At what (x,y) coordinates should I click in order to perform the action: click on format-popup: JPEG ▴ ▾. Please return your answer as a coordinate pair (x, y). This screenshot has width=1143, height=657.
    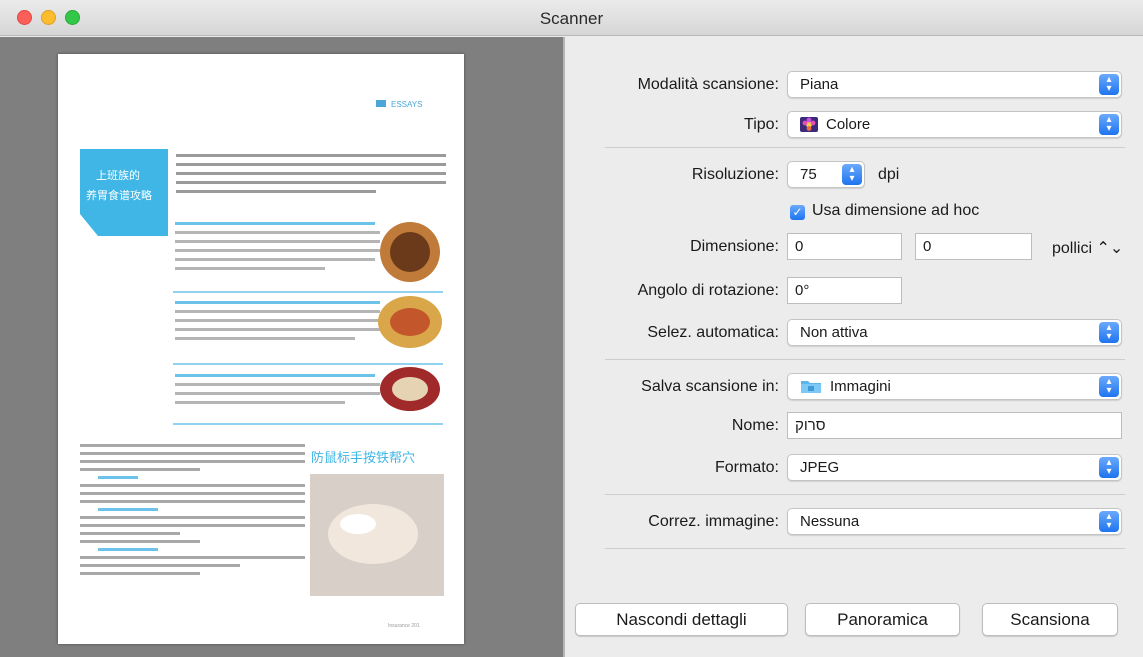
    Looking at the image, I should click on (954, 467).